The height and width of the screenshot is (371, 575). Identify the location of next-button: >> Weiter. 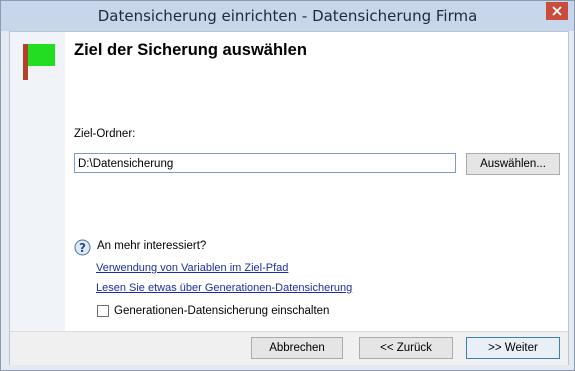
(513, 348).